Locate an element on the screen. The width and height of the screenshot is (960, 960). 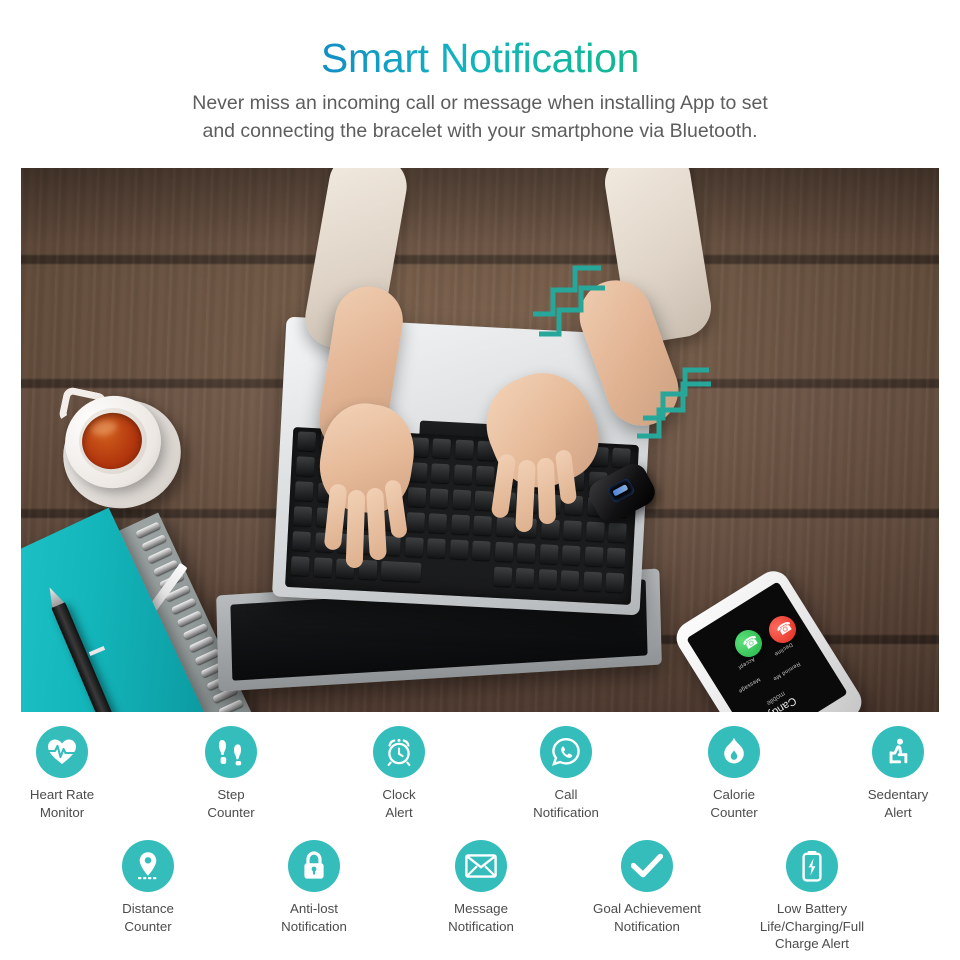
feature-label: Calorie Counter is located at coordinates (734, 803).